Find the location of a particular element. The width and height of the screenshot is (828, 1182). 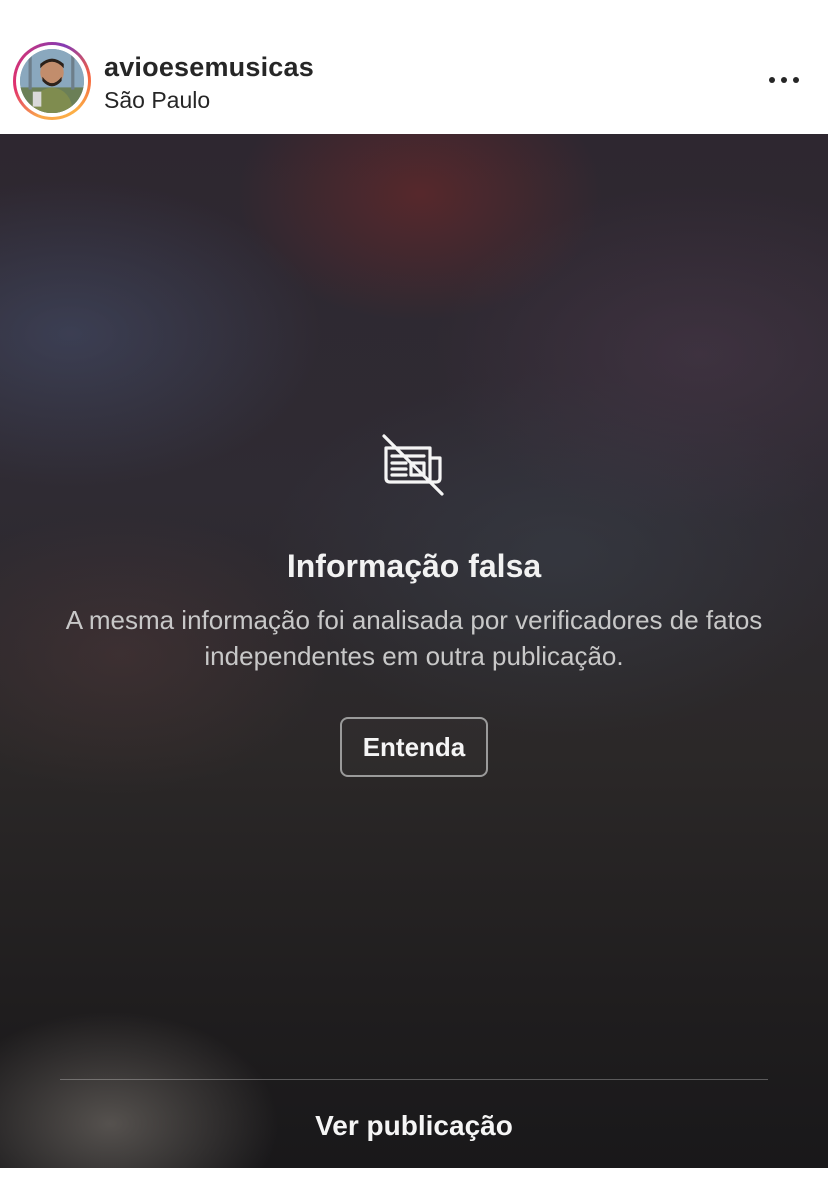

learn-more-button: Entenda is located at coordinates (414, 747).